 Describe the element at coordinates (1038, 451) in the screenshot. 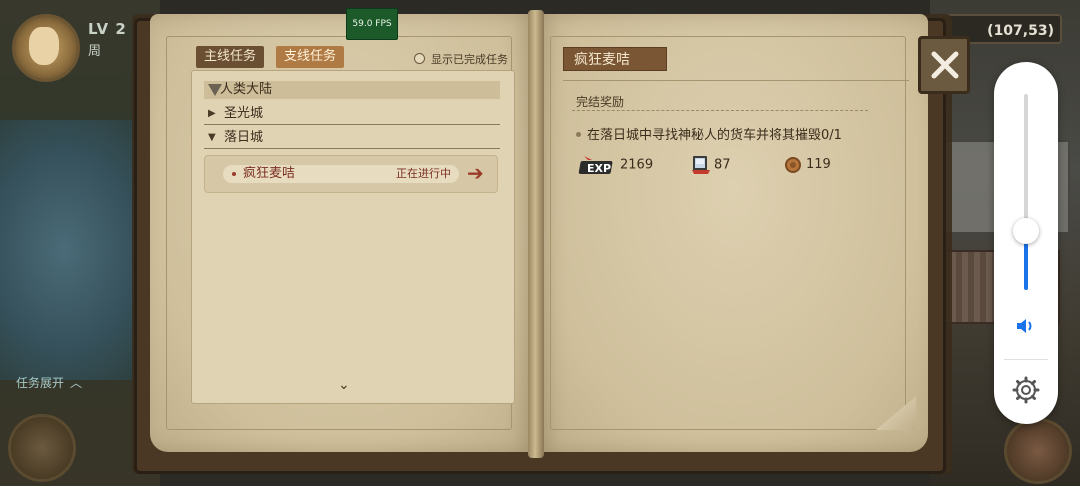

I see `building-icon` at that location.